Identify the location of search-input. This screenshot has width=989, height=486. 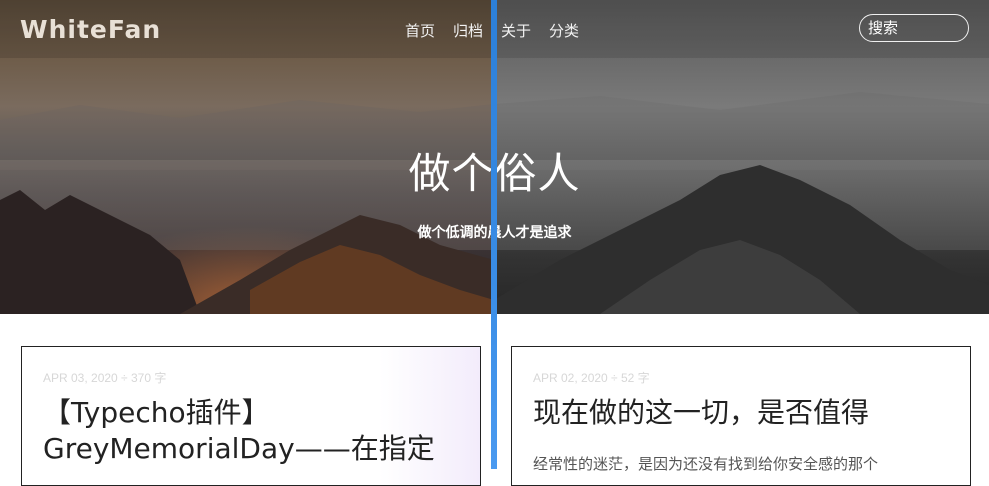
(914, 28).